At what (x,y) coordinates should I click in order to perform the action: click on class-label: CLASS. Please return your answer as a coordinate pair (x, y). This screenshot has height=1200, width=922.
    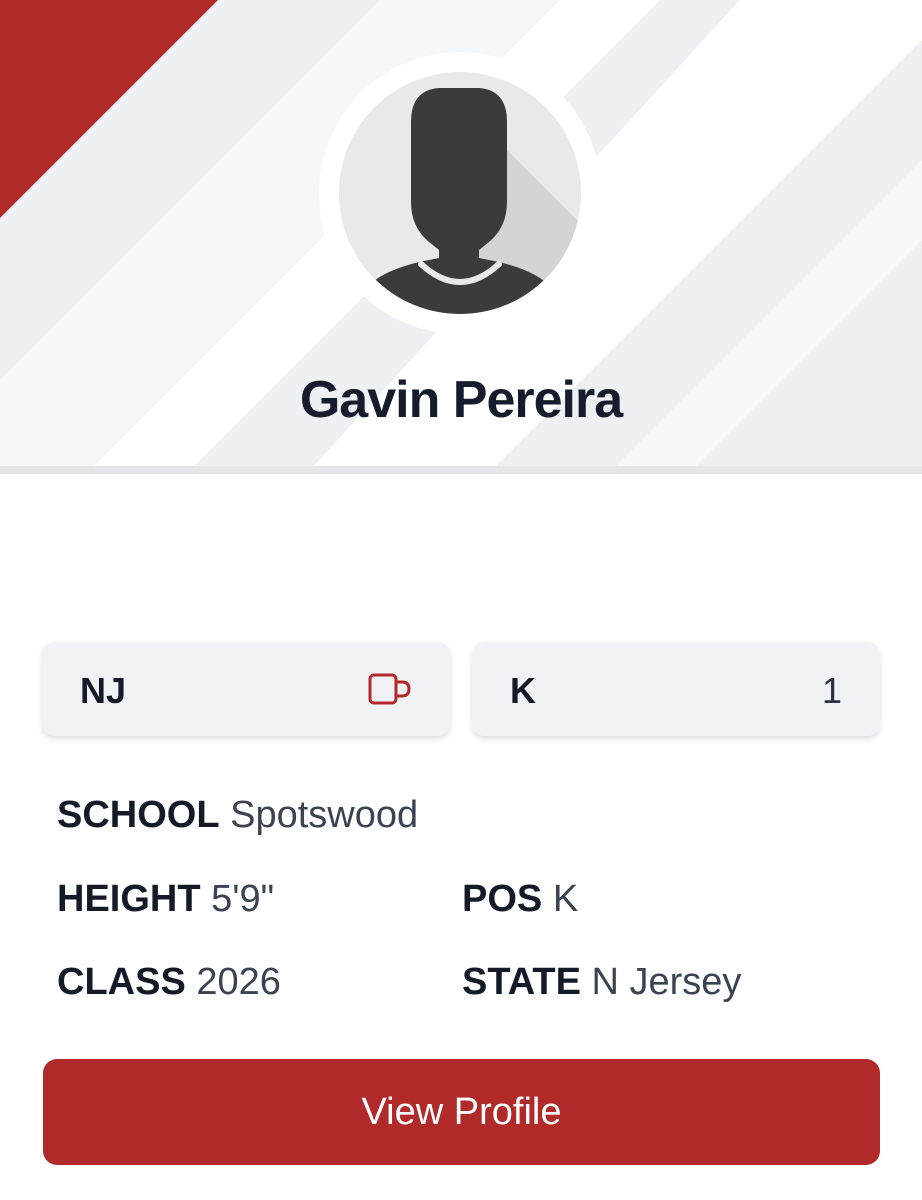
    Looking at the image, I should click on (121, 982).